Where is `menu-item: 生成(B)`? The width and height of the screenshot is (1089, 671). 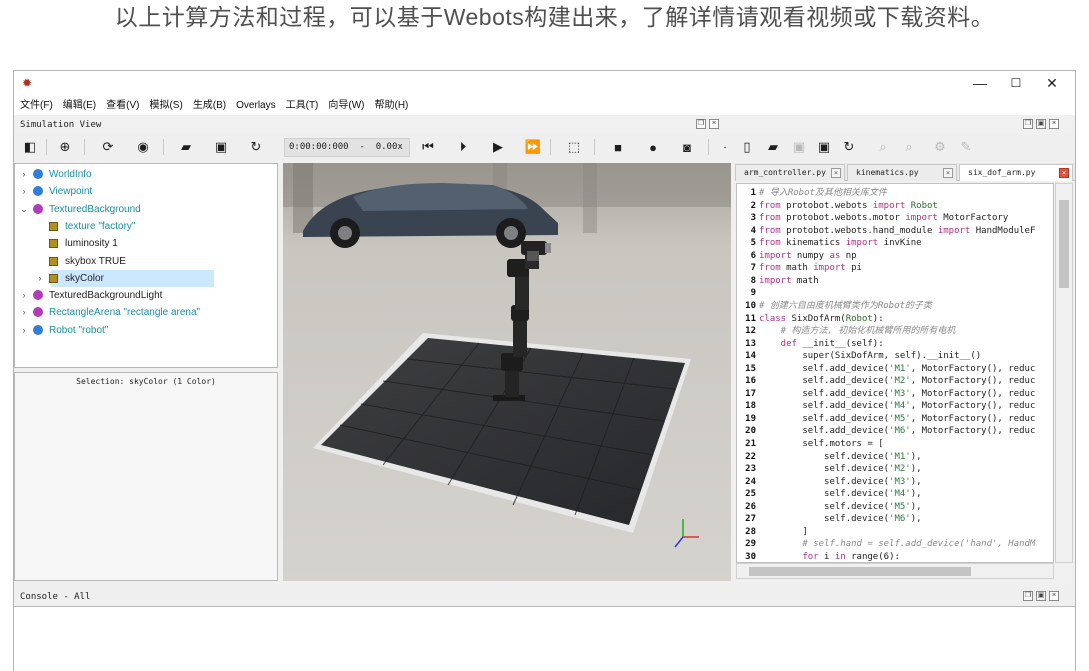
menu-item: 生成(B) is located at coordinates (208, 106).